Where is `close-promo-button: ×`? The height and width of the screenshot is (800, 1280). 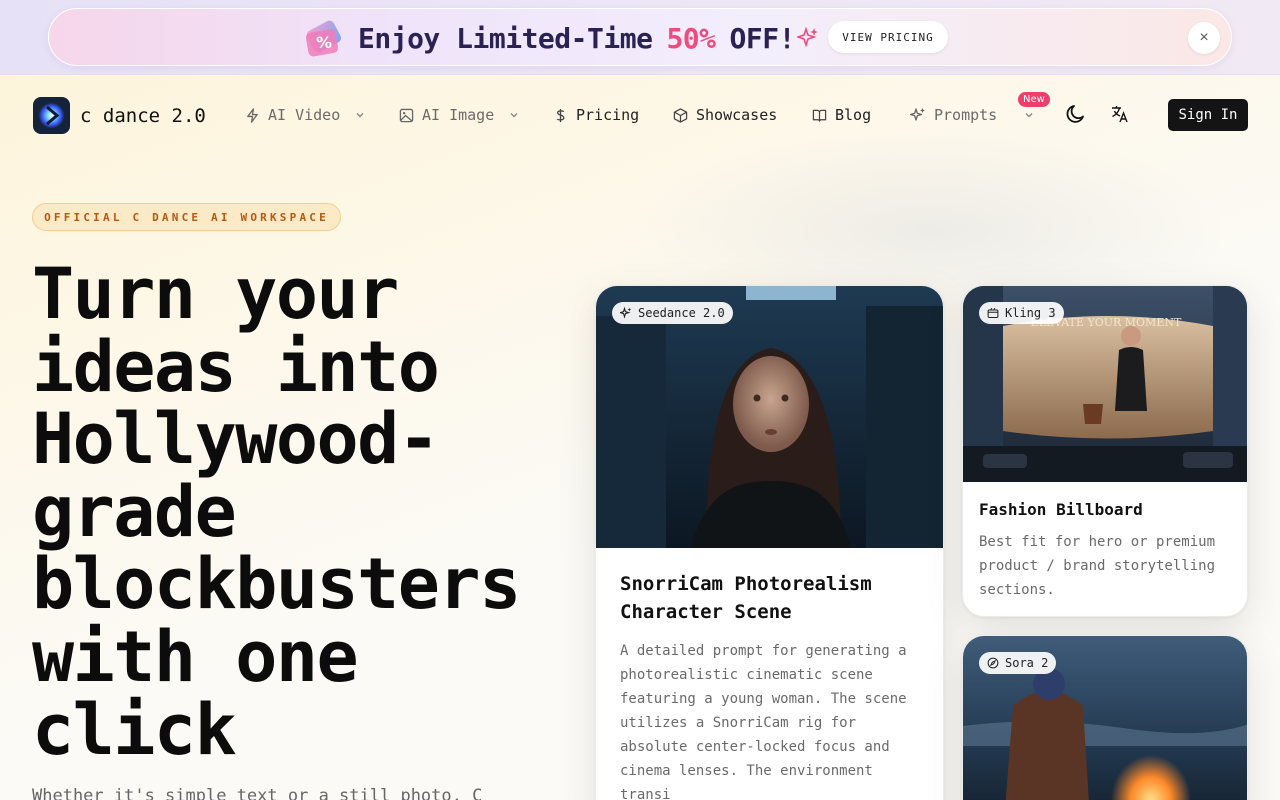 close-promo-button: × is located at coordinates (1204, 38).